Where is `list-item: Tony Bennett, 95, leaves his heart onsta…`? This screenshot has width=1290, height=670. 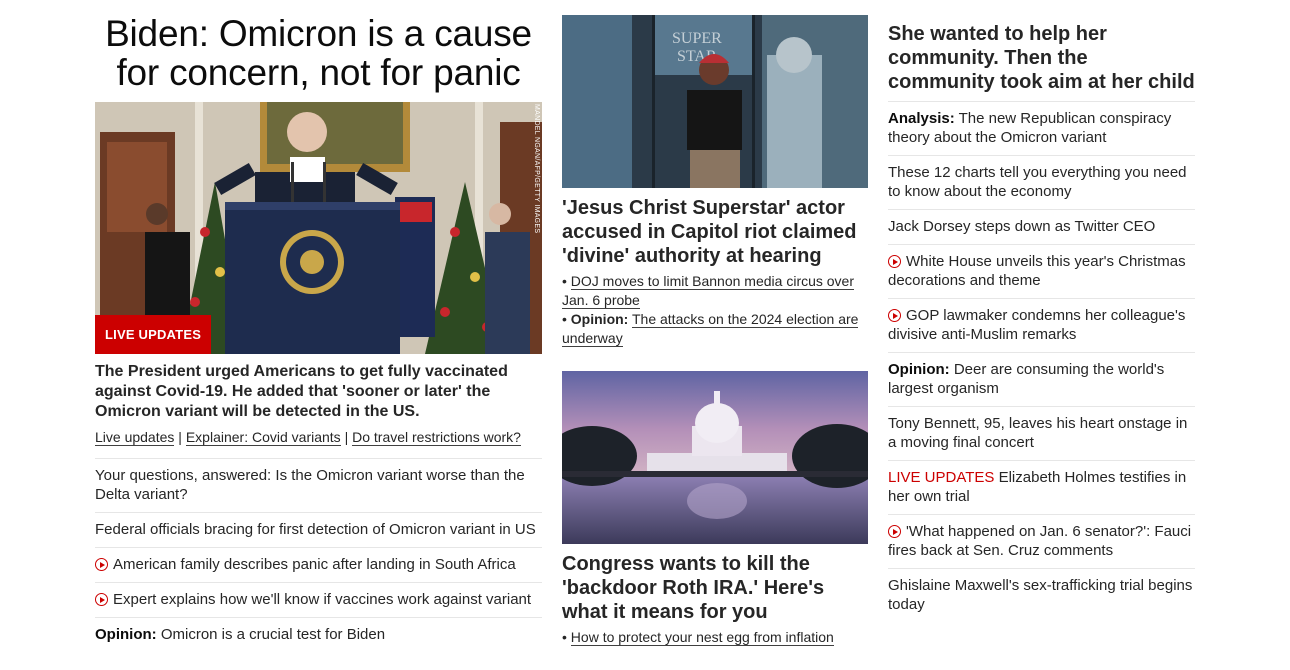
list-item: Tony Bennett, 95, leaves his heart onsta… is located at coordinates (1041, 433).